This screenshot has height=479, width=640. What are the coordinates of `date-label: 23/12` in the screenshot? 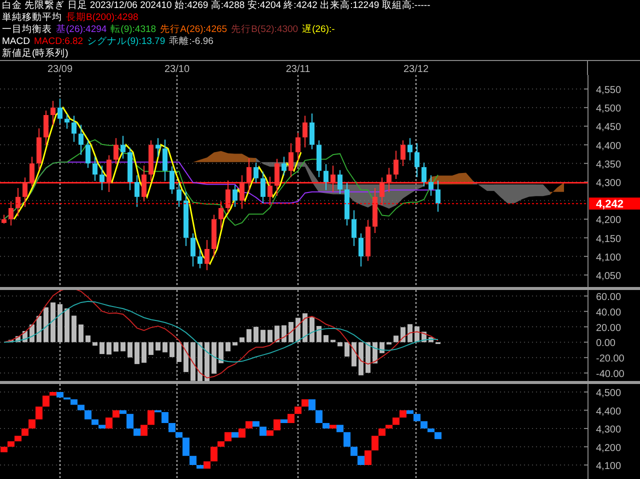 It's located at (416, 70).